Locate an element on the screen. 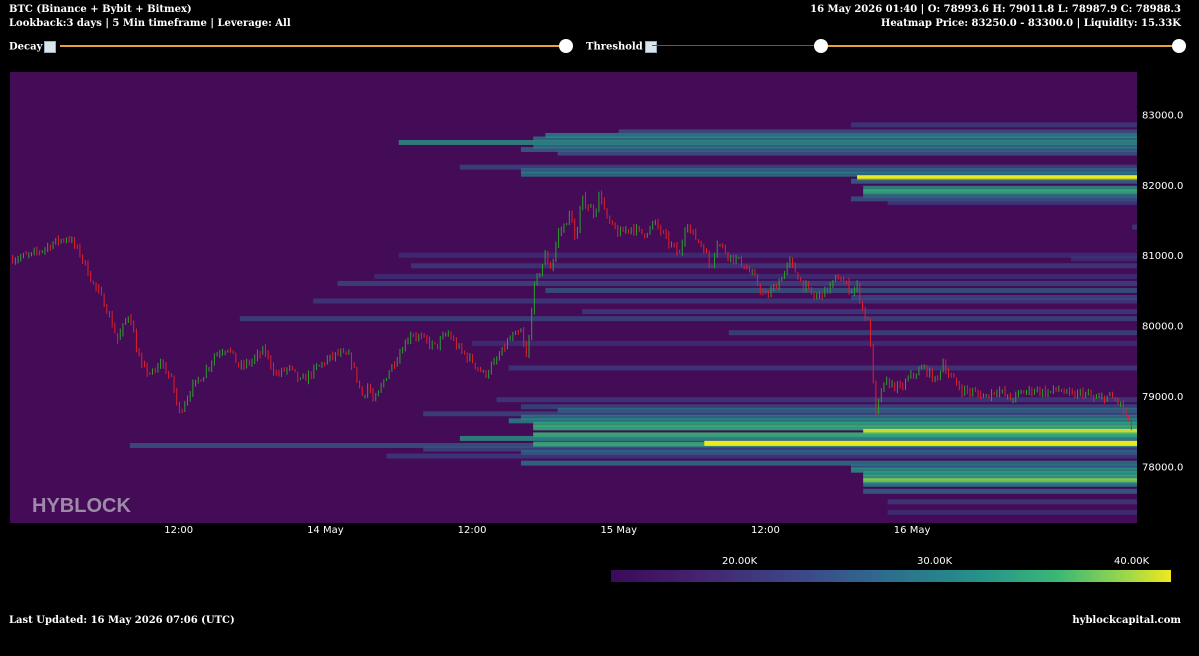  x-tick-label: 15 May is located at coordinates (618, 530).